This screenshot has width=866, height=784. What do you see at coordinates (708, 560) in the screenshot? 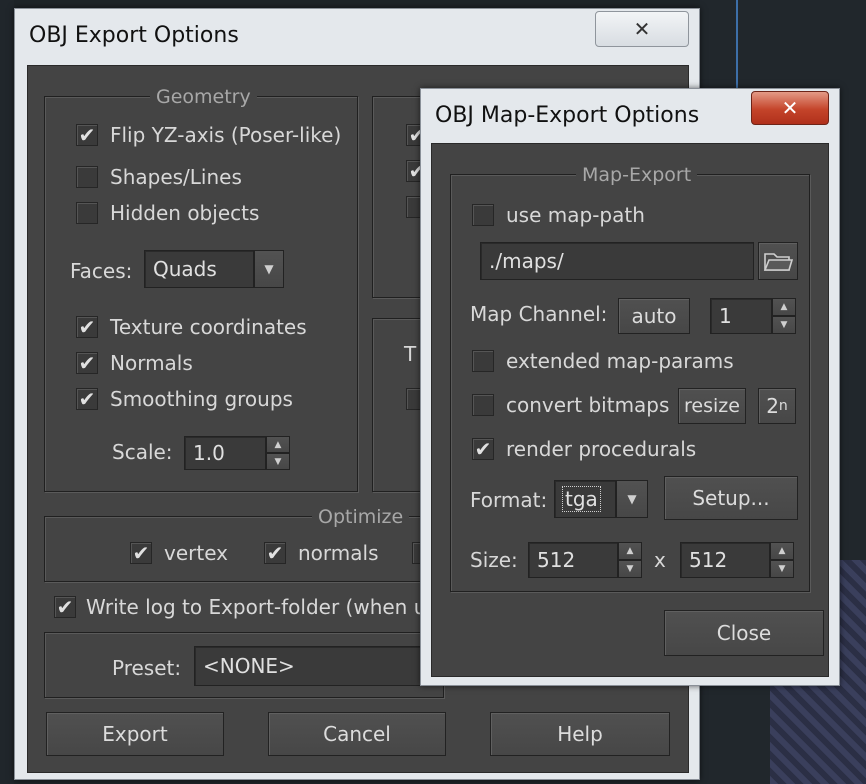
I see `size-height-value: 512` at bounding box center [708, 560].